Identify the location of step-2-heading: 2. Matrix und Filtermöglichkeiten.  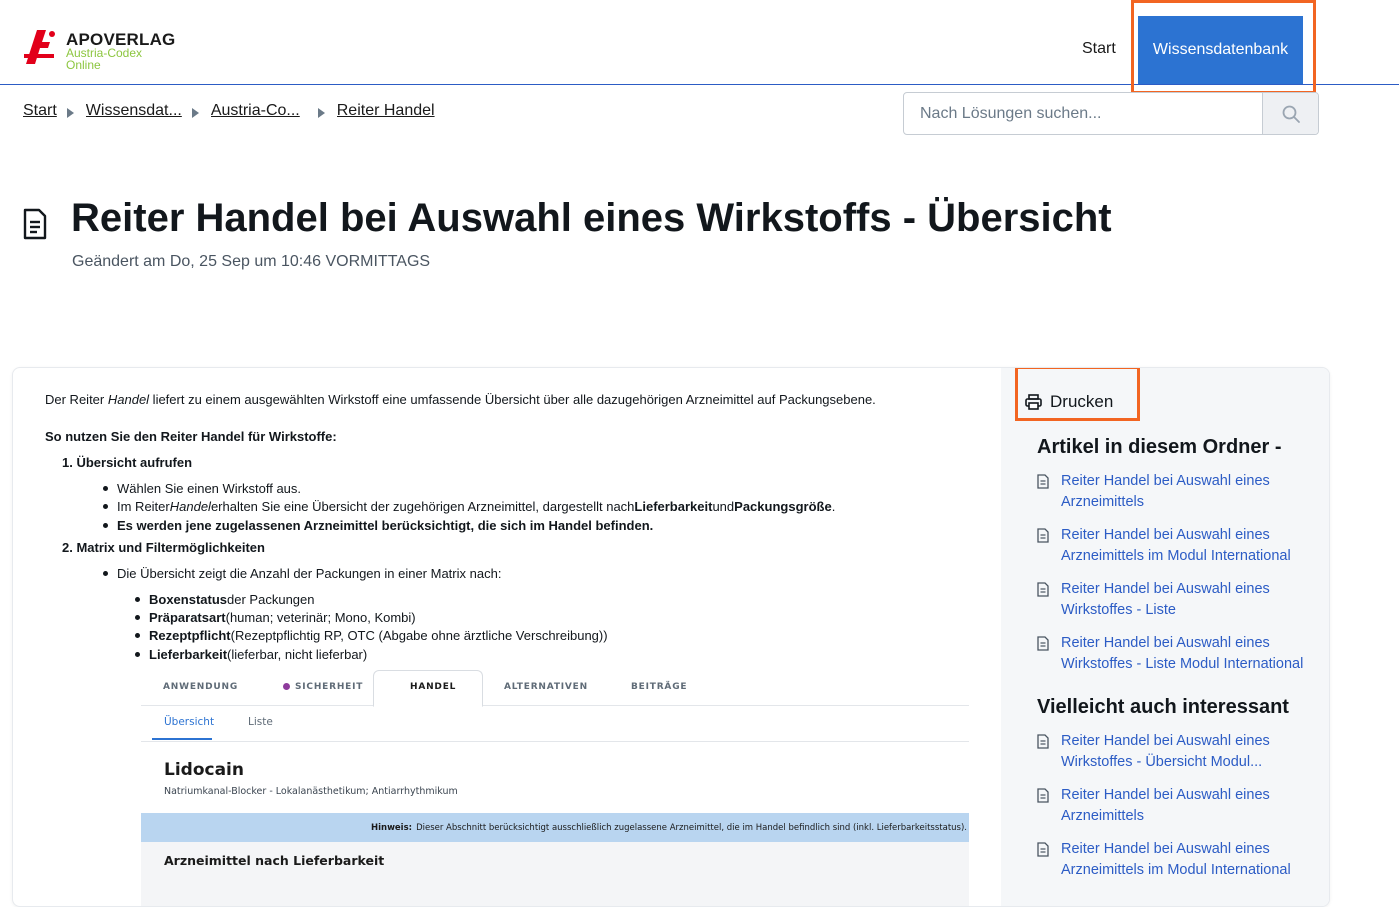
(163, 547).